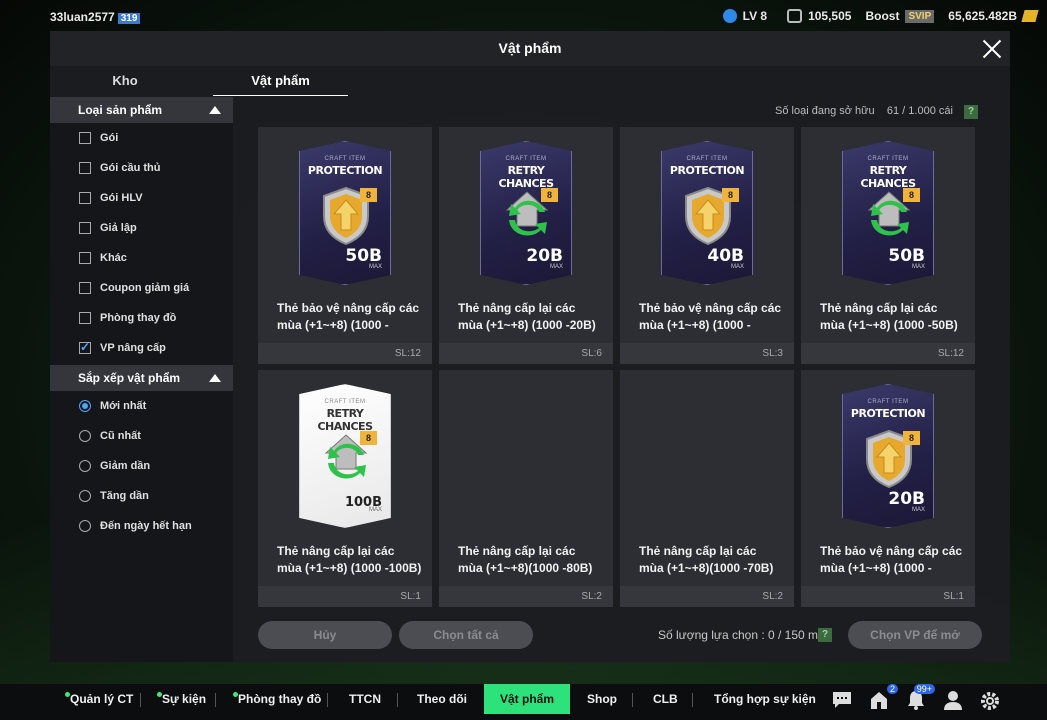  I want to click on profile-icon, so click(953, 700).